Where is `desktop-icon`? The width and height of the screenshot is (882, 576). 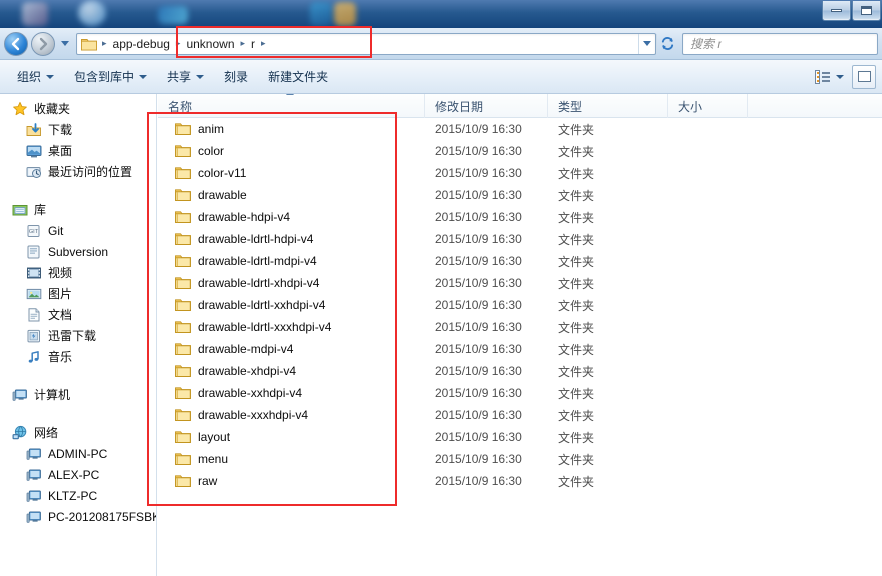 desktop-icon is located at coordinates (34, 151).